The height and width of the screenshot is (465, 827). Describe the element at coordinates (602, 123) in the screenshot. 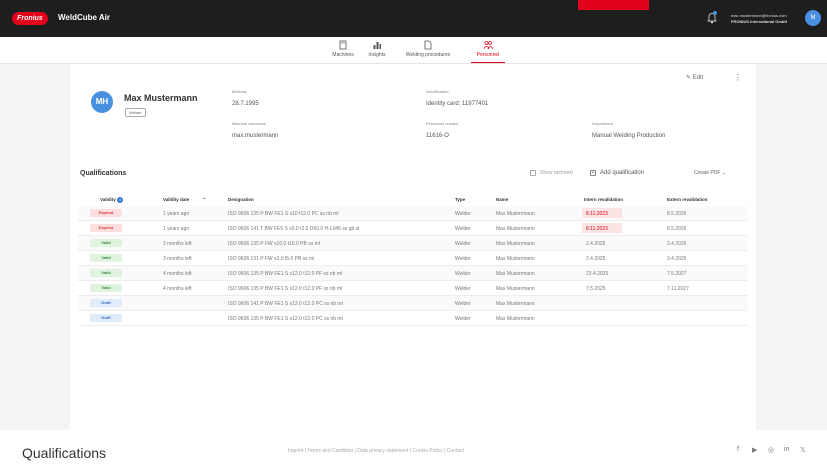

I see `department-label: Department` at that location.